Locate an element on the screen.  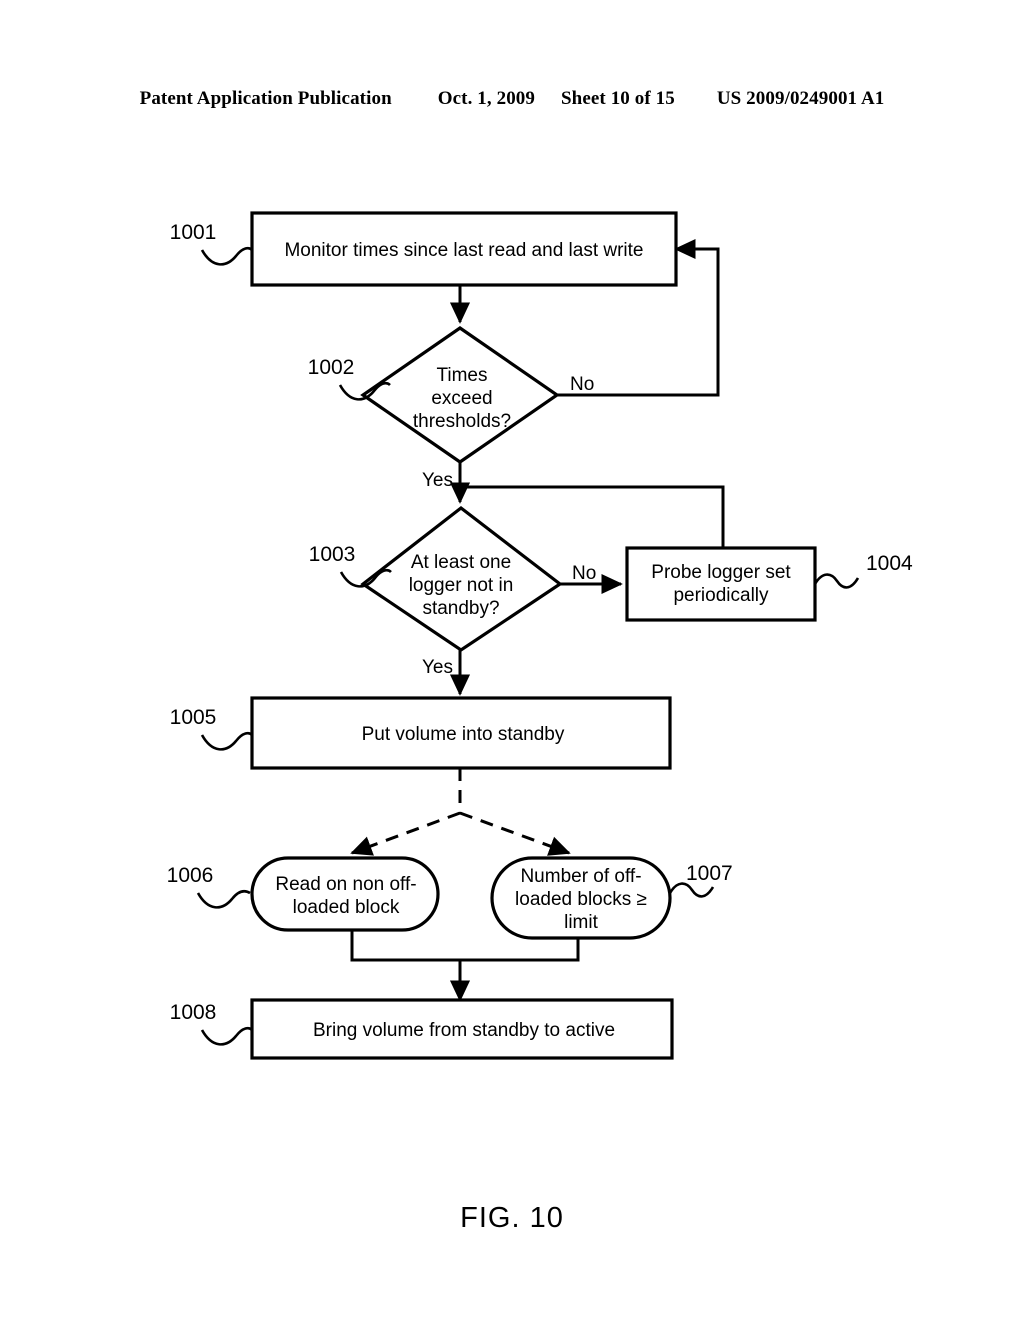
ref-number-1005: 1005 is located at coordinates (193, 717).